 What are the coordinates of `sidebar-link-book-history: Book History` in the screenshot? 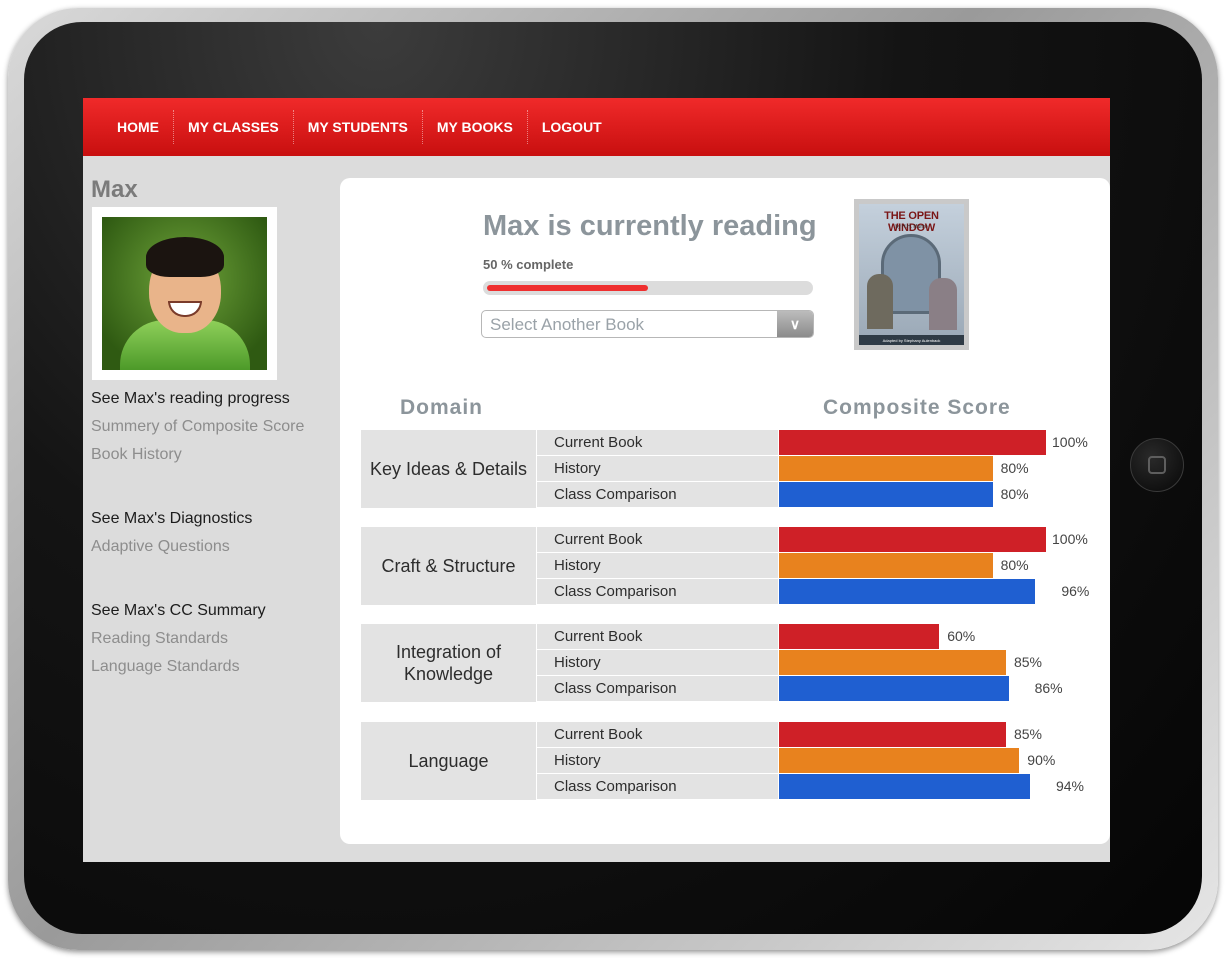 It's located at (197, 455).